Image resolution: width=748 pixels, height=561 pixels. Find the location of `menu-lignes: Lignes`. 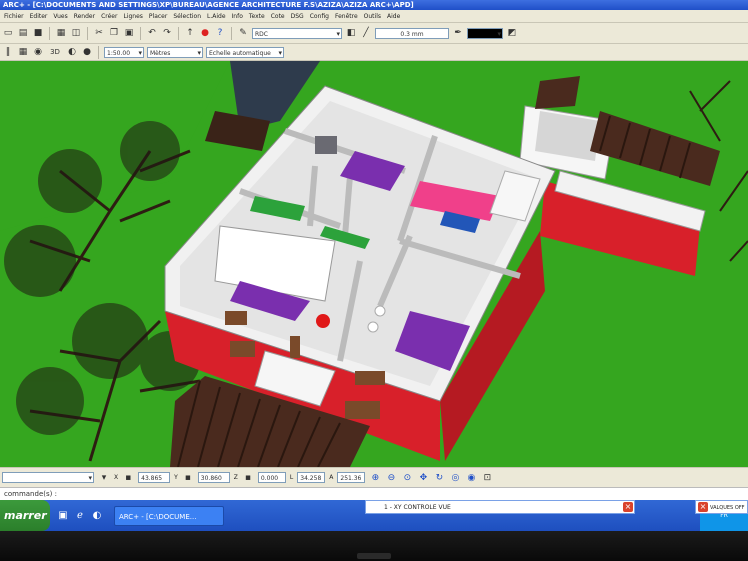

menu-lignes: Lignes is located at coordinates (132, 16).